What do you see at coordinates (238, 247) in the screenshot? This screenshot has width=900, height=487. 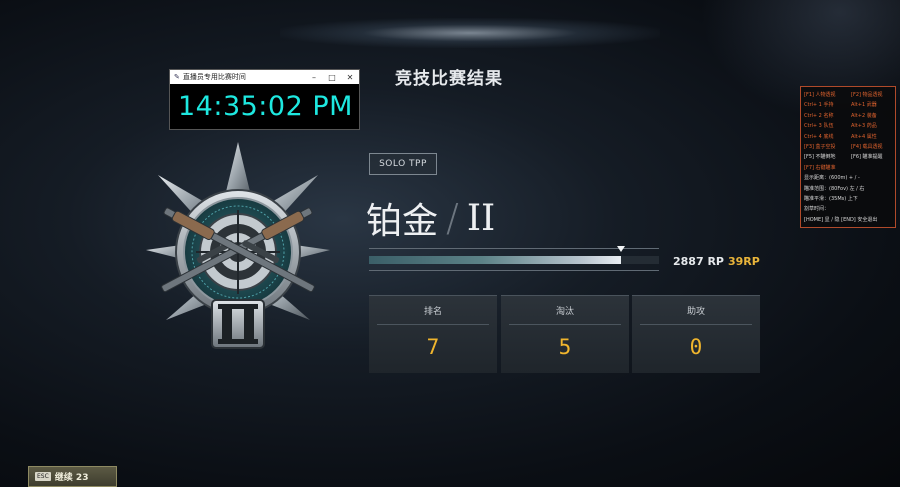 I see `platinum-rank-emblem-icon` at bounding box center [238, 247].